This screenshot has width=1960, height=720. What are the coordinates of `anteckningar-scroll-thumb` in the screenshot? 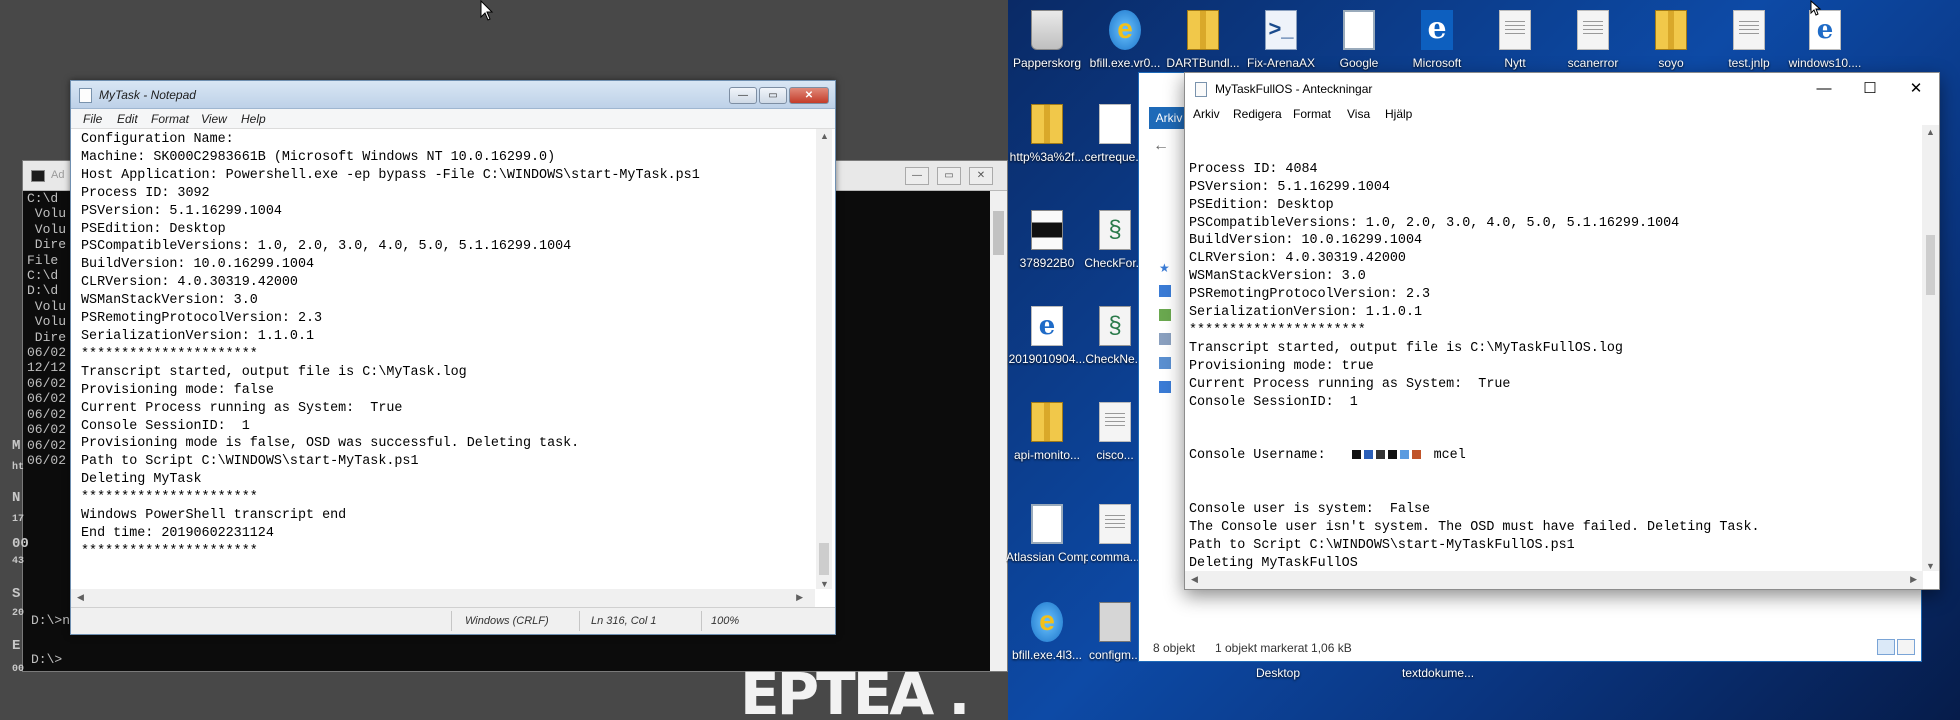 It's located at (1930, 265).